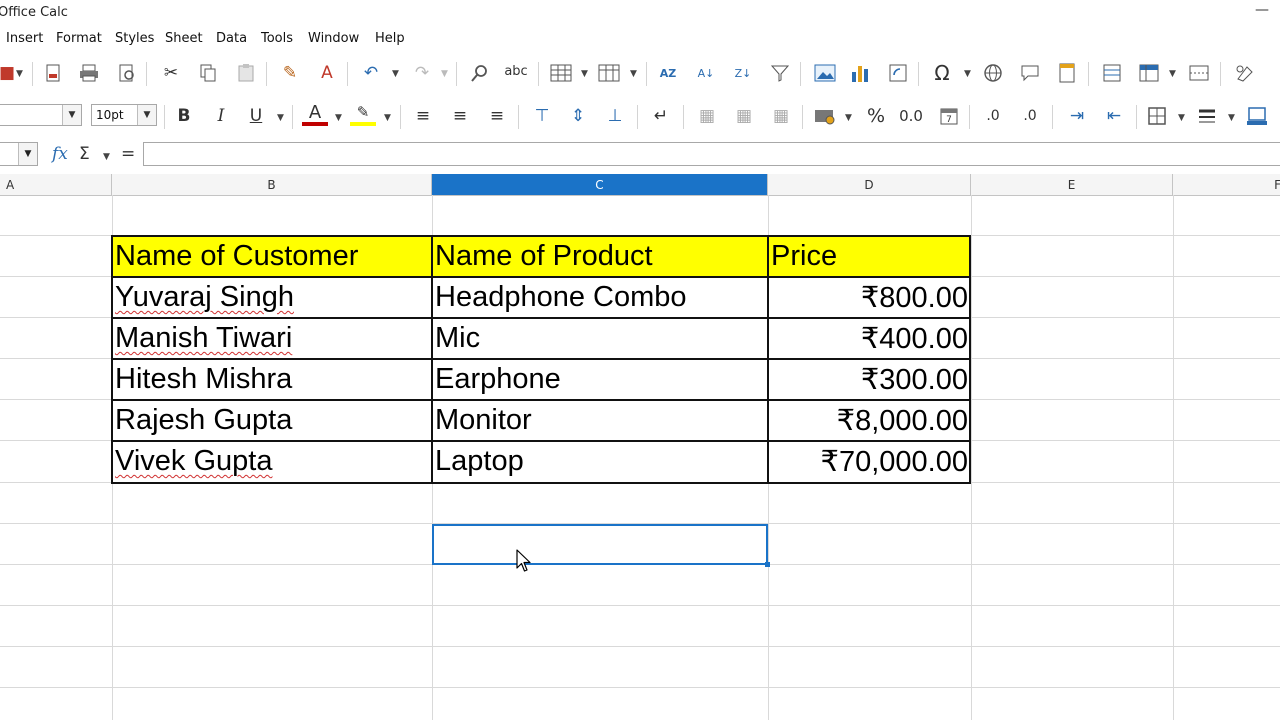  I want to click on customer-cell: Hitesh Mishra, so click(272, 379).